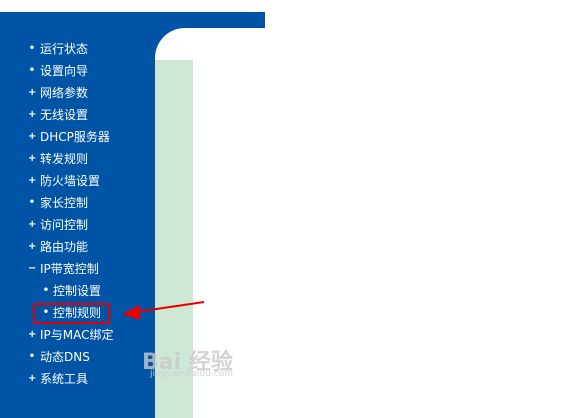  I want to click on menu-item-bandwidth-control: − IP带宽控制, so click(77, 269).